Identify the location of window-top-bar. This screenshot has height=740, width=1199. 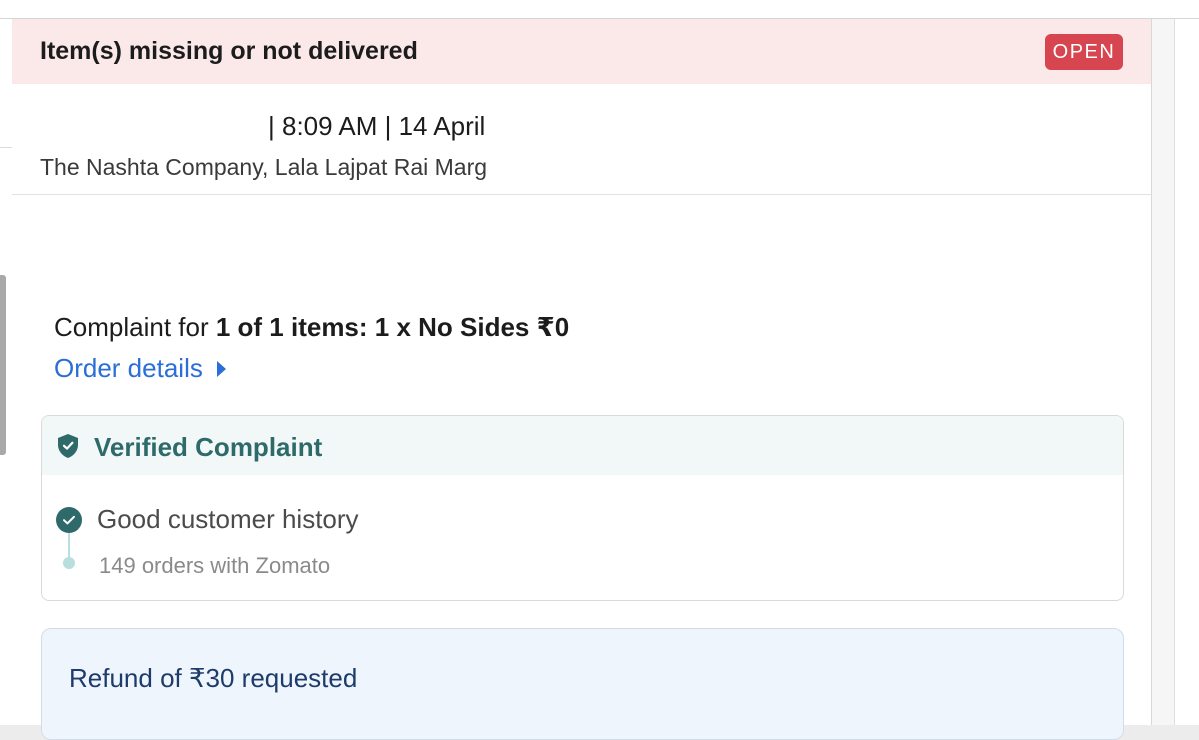
(599, 9).